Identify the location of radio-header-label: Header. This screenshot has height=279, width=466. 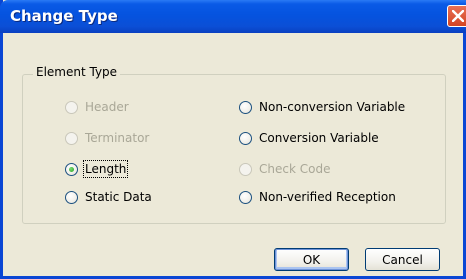
(107, 107).